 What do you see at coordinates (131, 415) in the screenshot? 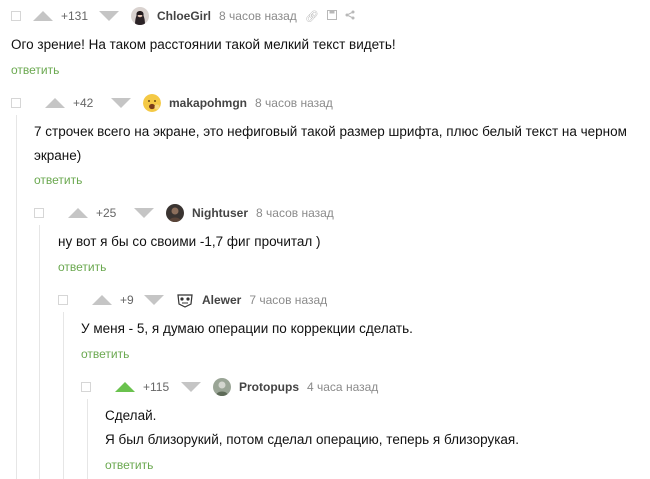
I see `comment-text-line: Сделай.` at bounding box center [131, 415].